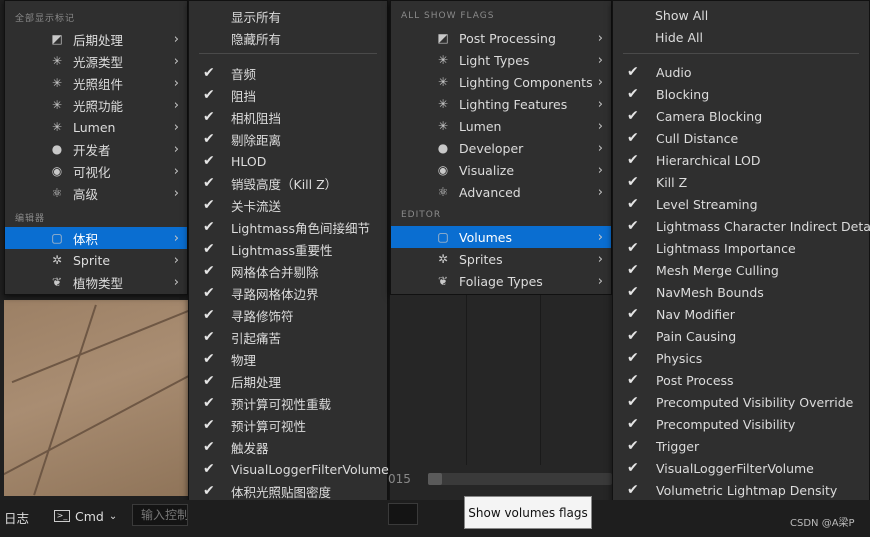  I want to click on flag-checkbox-item: ✔ 后期处理, so click(288, 381).